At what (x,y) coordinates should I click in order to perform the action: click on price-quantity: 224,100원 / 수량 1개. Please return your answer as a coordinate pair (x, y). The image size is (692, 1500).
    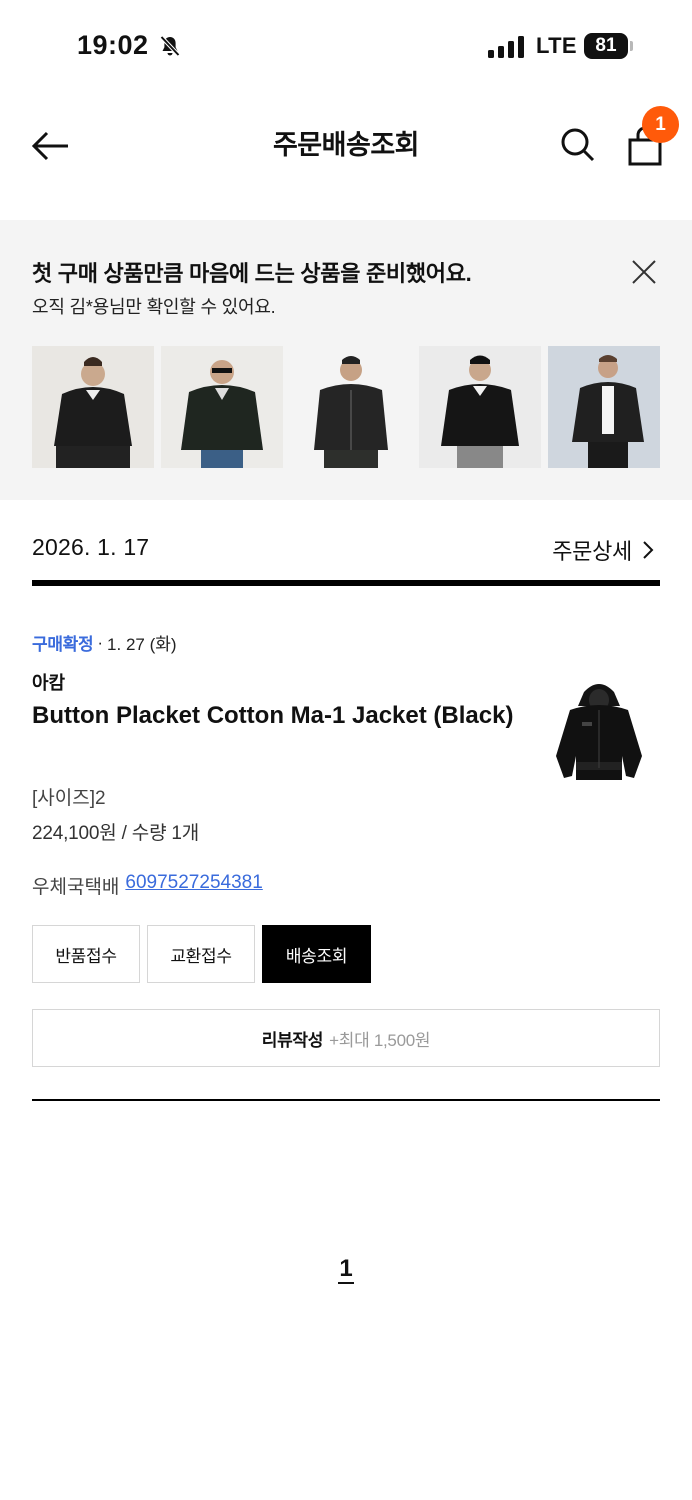
    Looking at the image, I should click on (116, 833).